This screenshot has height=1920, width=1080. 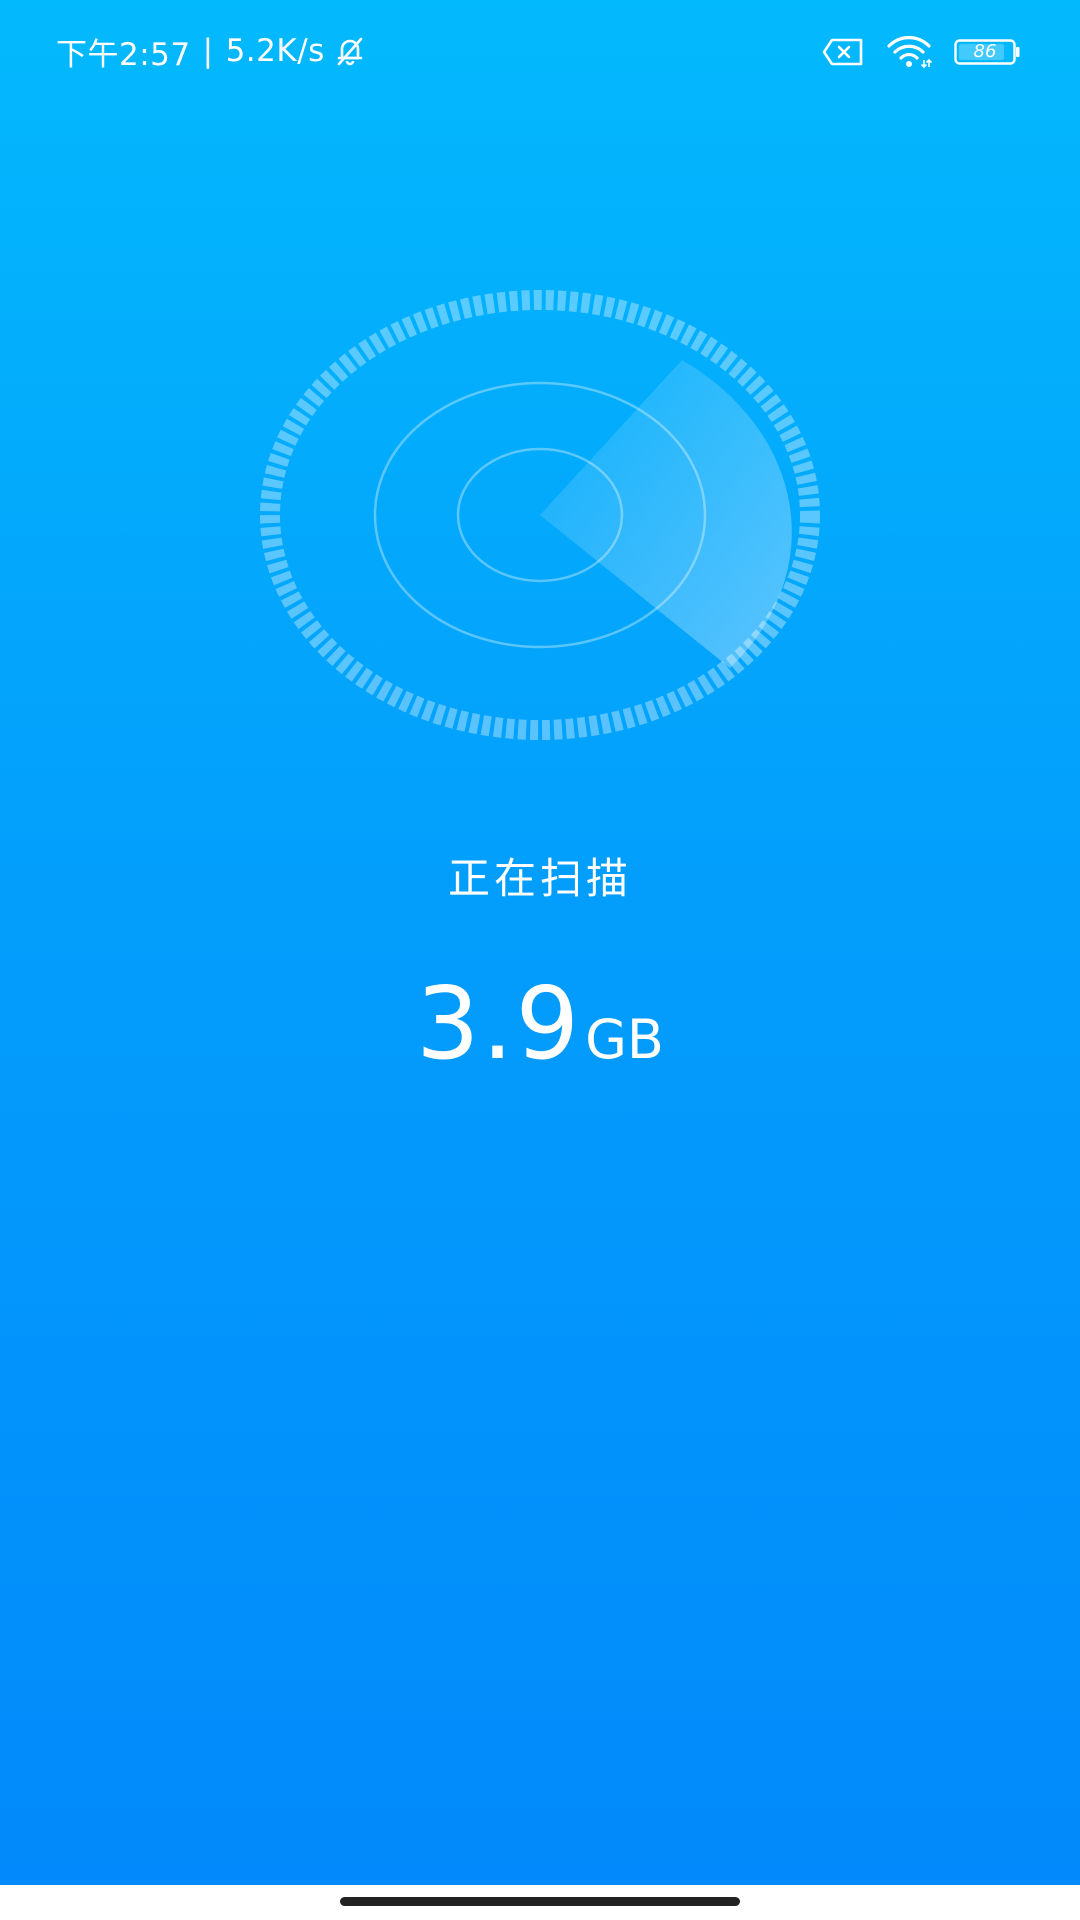 I want to click on scan-status-text: 正在扫描, so click(x=539, y=878).